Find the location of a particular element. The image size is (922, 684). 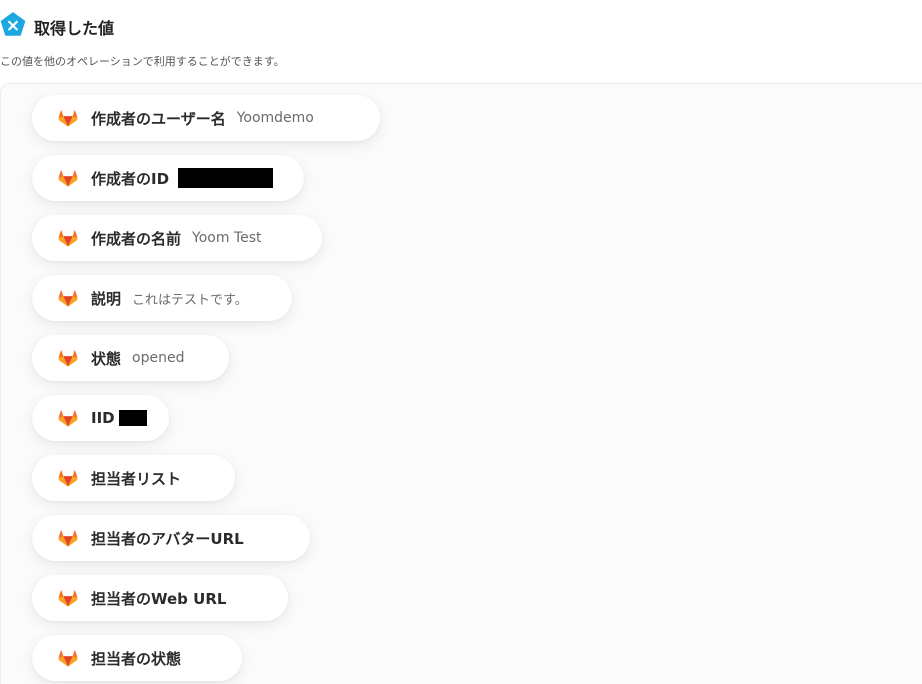

chip-label: 作成者の名前 is located at coordinates (136, 238).